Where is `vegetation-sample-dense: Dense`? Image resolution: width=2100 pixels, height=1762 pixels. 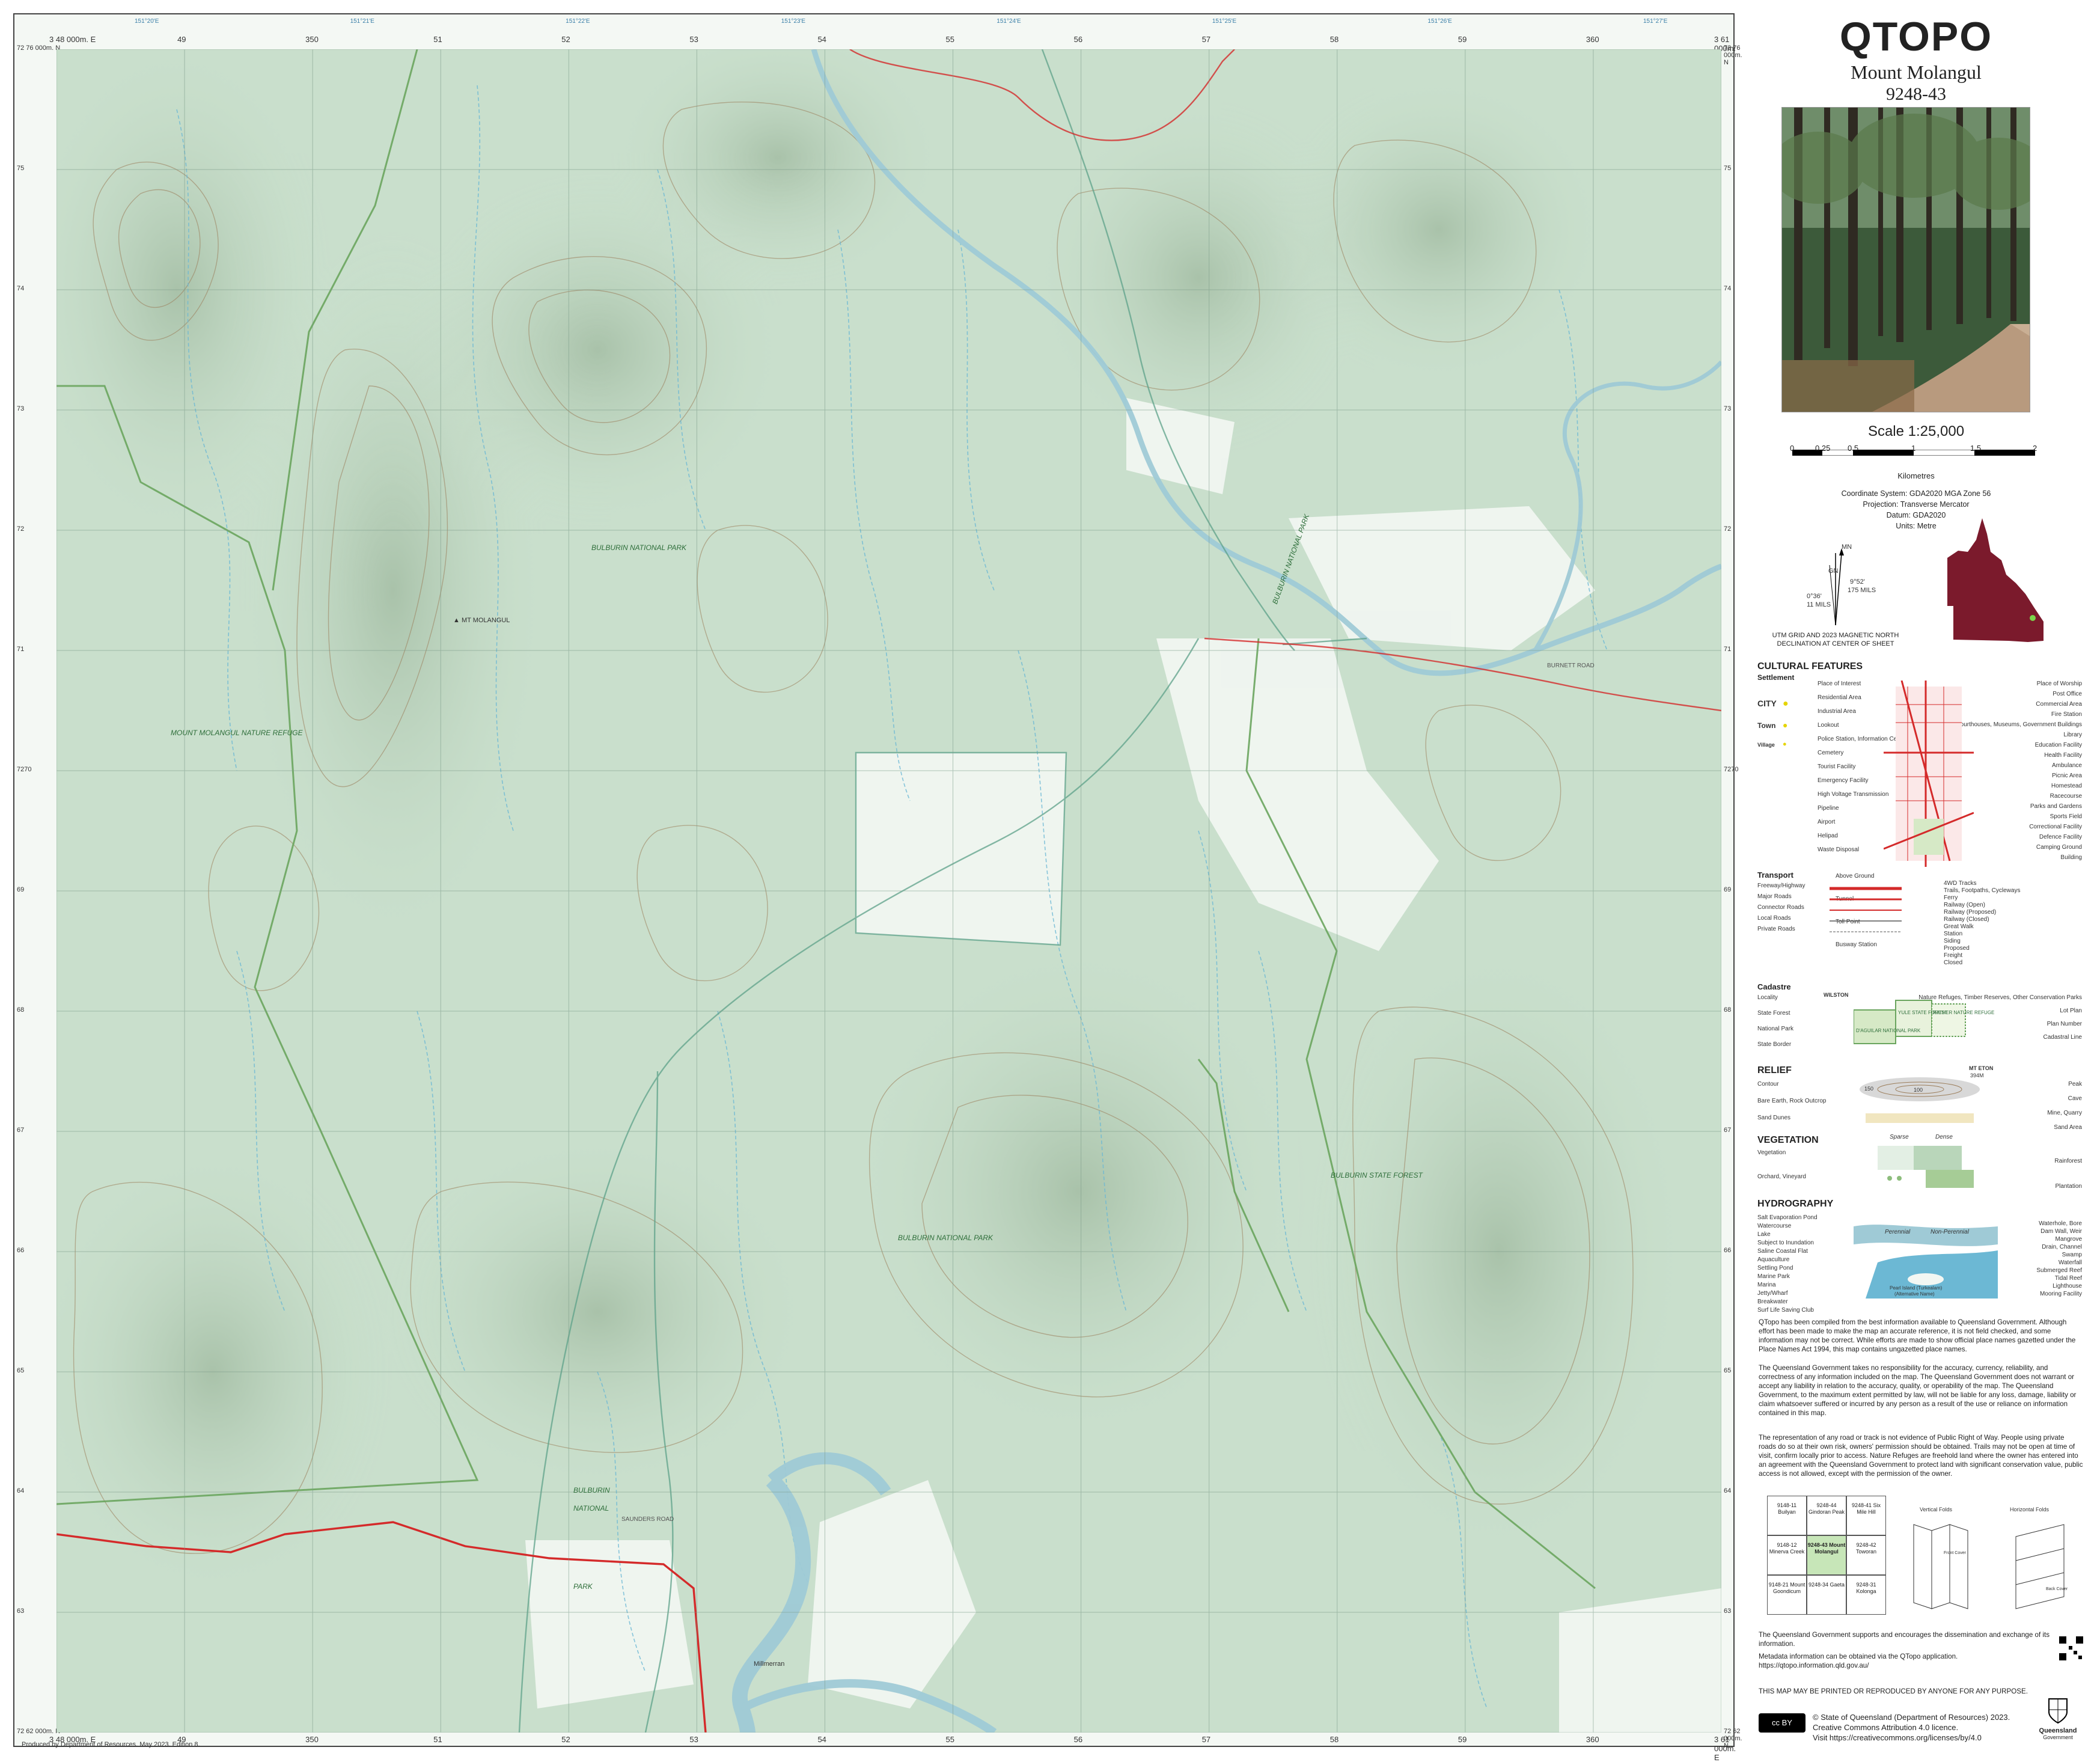
vegetation-sample-dense: Dense is located at coordinates (1944, 1137).